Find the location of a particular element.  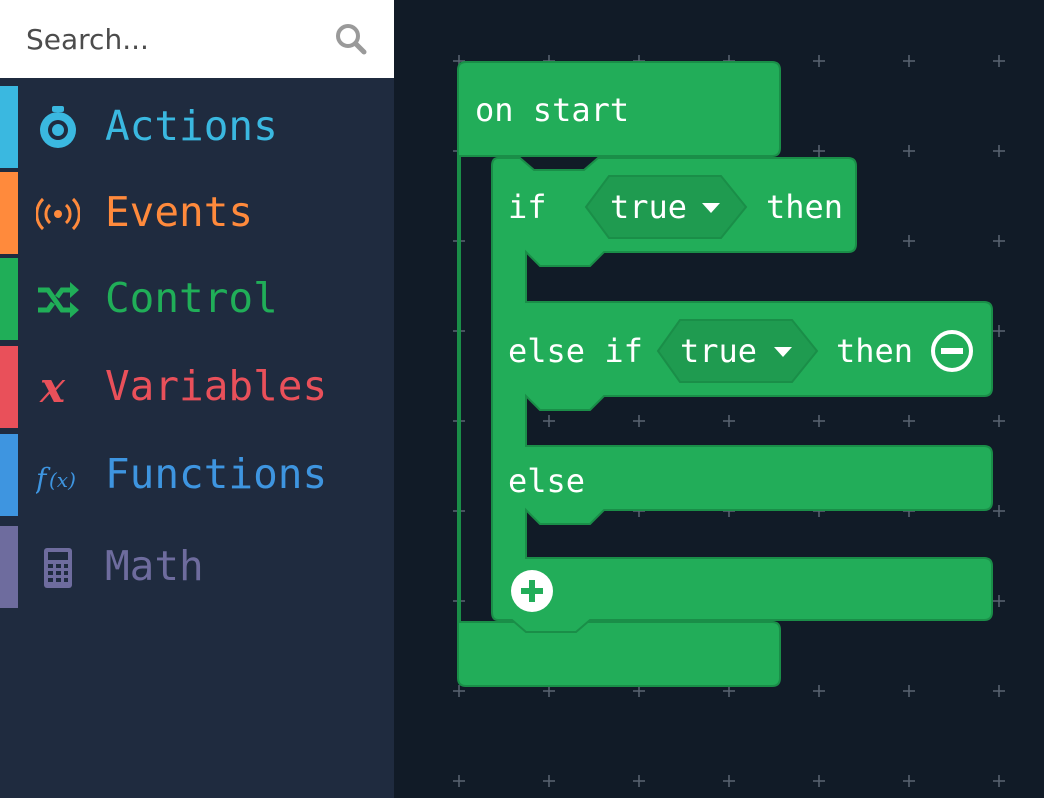

svg-text: (x) is located at coordinates (62, 480).